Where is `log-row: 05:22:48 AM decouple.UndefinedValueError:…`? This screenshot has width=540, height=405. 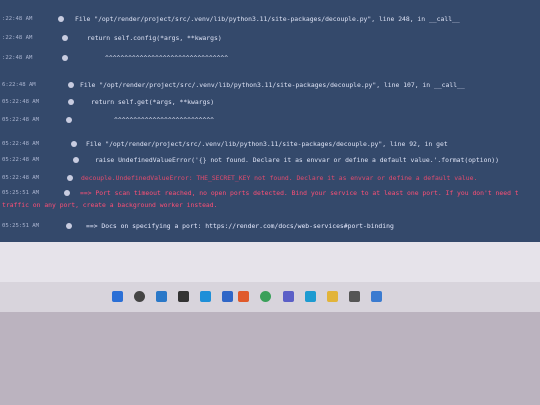 log-row: 05:22:48 AM decouple.UndefinedValueError:… is located at coordinates (270, 178).